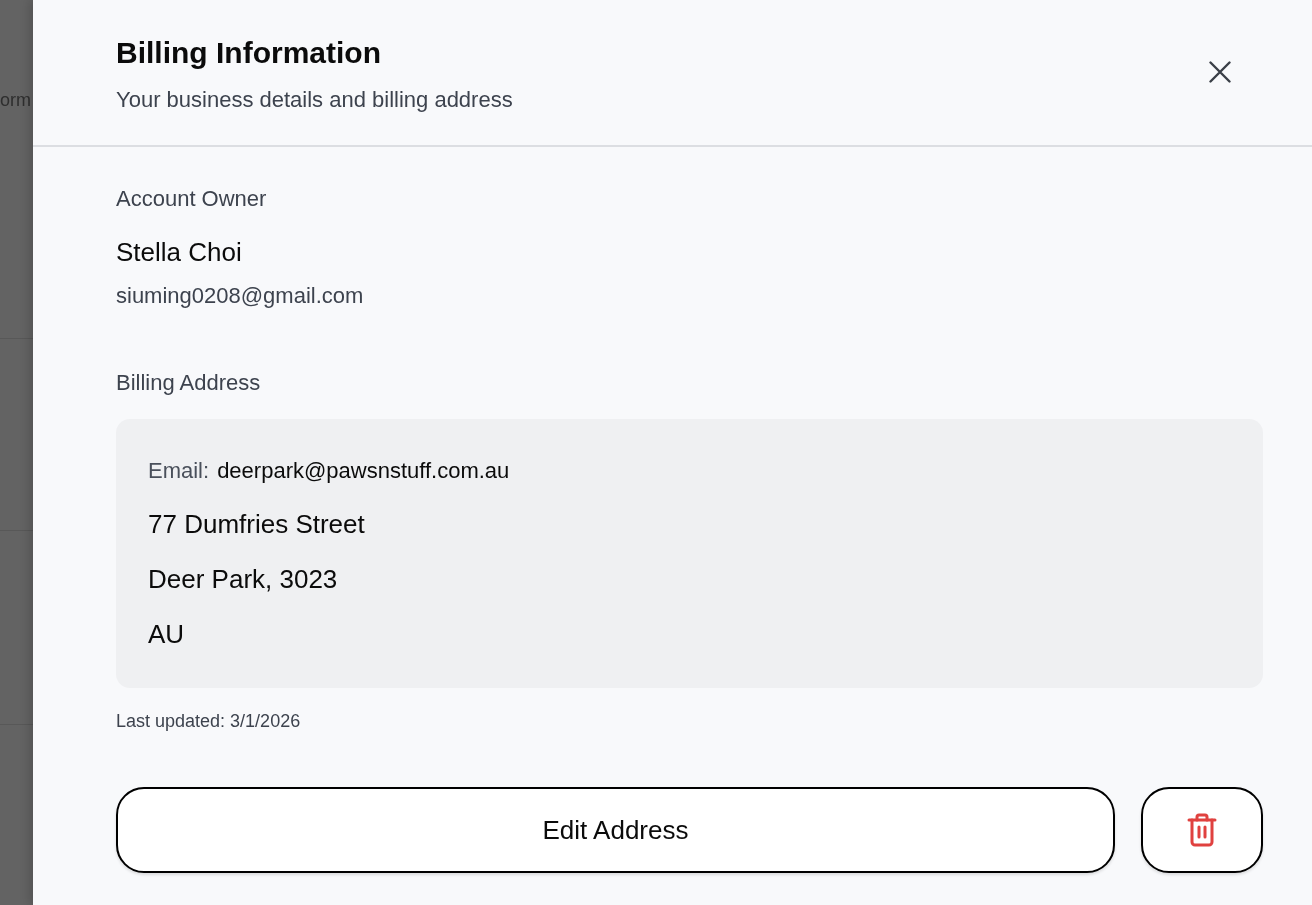  Describe the element at coordinates (314, 100) in the screenshot. I see `panel-subtitle: Your business details and billing address` at that location.